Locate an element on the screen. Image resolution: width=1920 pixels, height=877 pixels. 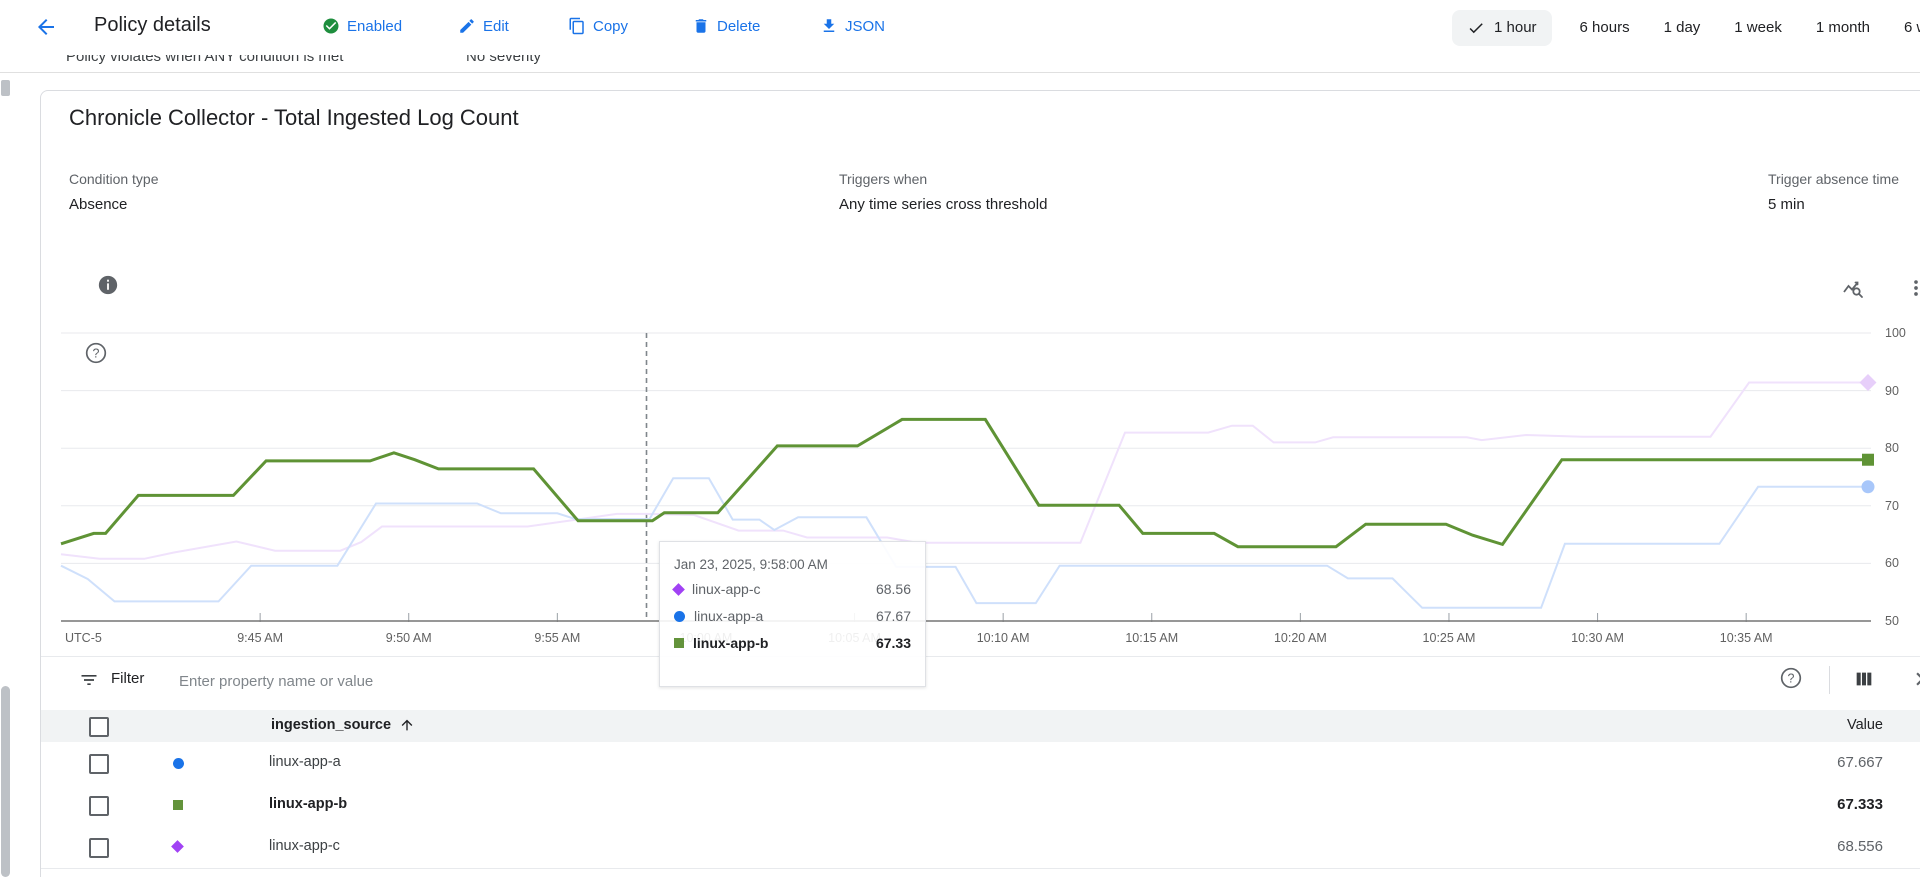
select-all-checkbox is located at coordinates (99, 727).